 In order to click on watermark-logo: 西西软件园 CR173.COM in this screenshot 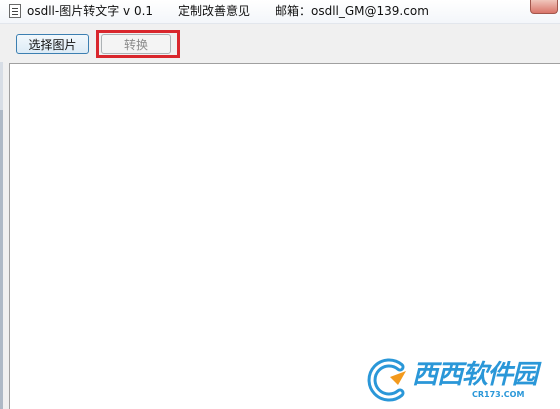, I will do `click(449, 380)`.